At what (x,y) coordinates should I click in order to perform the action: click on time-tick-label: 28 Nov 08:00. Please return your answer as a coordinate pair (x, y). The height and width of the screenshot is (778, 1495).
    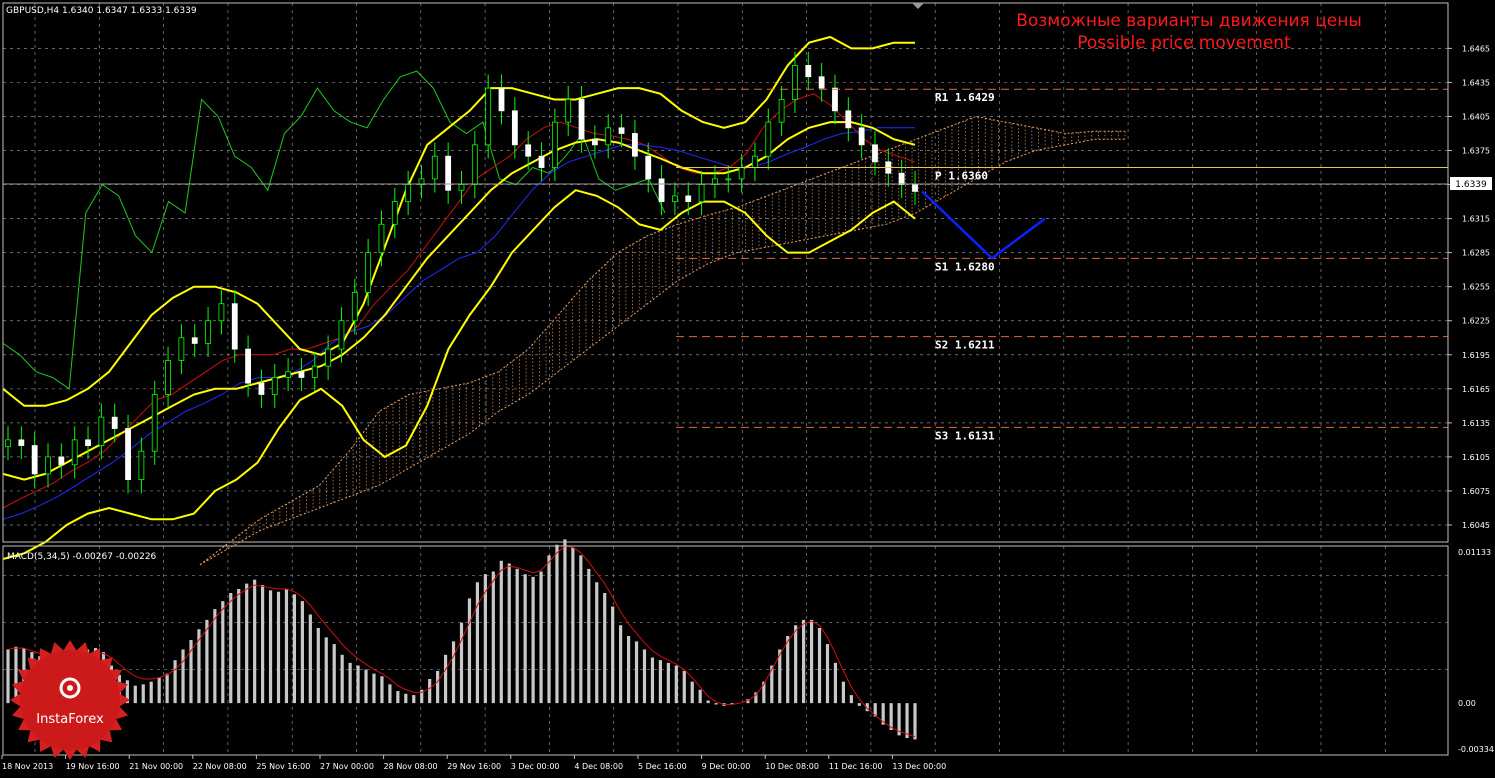
    Looking at the image, I should click on (411, 766).